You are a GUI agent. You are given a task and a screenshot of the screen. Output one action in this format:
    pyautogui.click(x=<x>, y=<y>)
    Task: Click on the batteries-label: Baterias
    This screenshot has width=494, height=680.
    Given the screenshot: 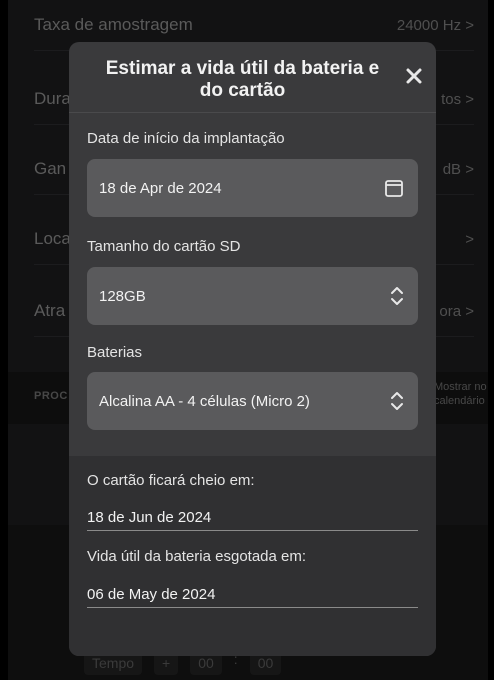 What is the action you would take?
    pyautogui.click(x=115, y=352)
    